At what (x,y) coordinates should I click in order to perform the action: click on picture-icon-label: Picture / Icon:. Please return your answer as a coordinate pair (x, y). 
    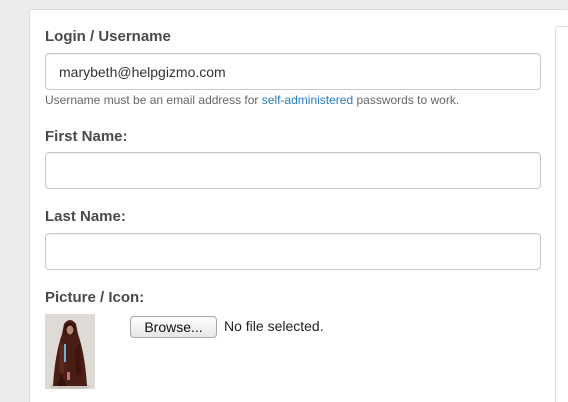
    Looking at the image, I should click on (95, 297).